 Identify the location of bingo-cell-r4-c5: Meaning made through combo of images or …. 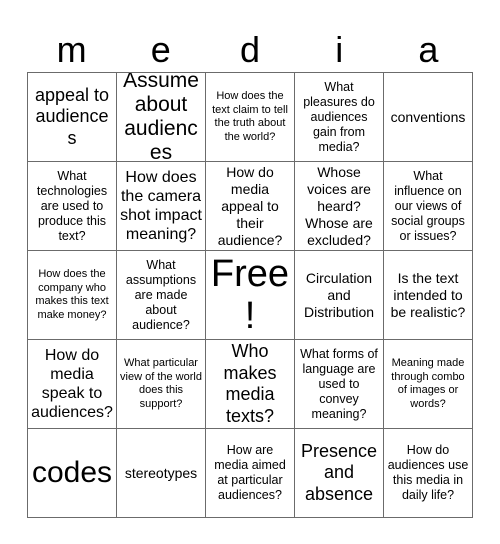
(428, 384).